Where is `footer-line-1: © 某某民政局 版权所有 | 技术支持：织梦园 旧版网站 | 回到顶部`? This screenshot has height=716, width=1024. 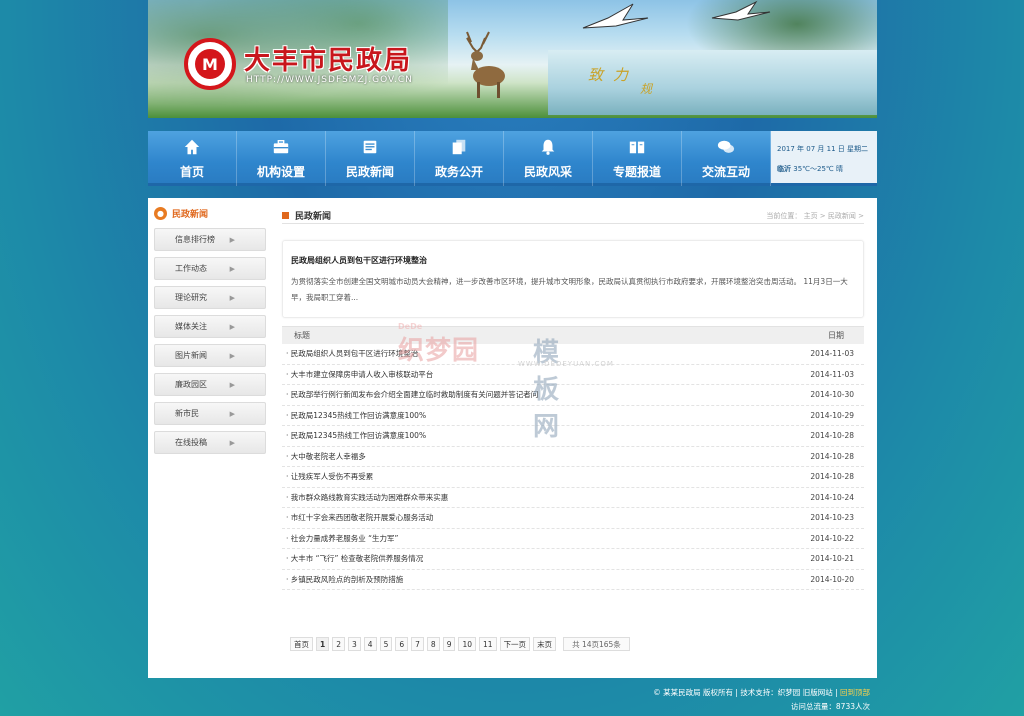
footer-line-1: © 某某民政局 版权所有 | 技术支持：织梦园 旧版网站 | 回到顶部 is located at coordinates (761, 692).